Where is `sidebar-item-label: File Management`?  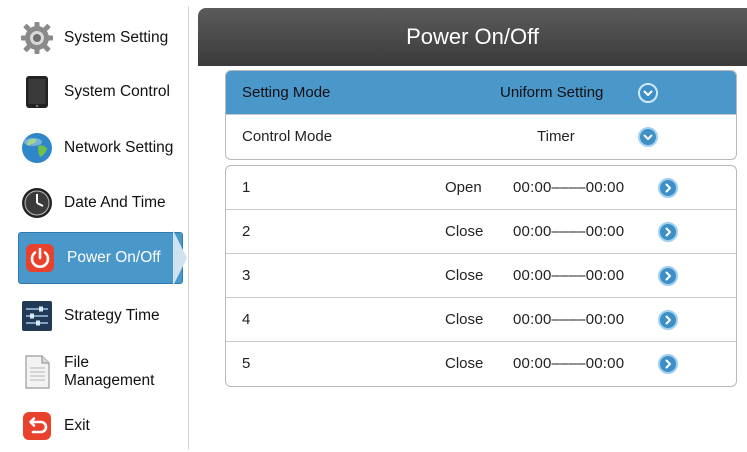 sidebar-item-label: File Management is located at coordinates (109, 372).